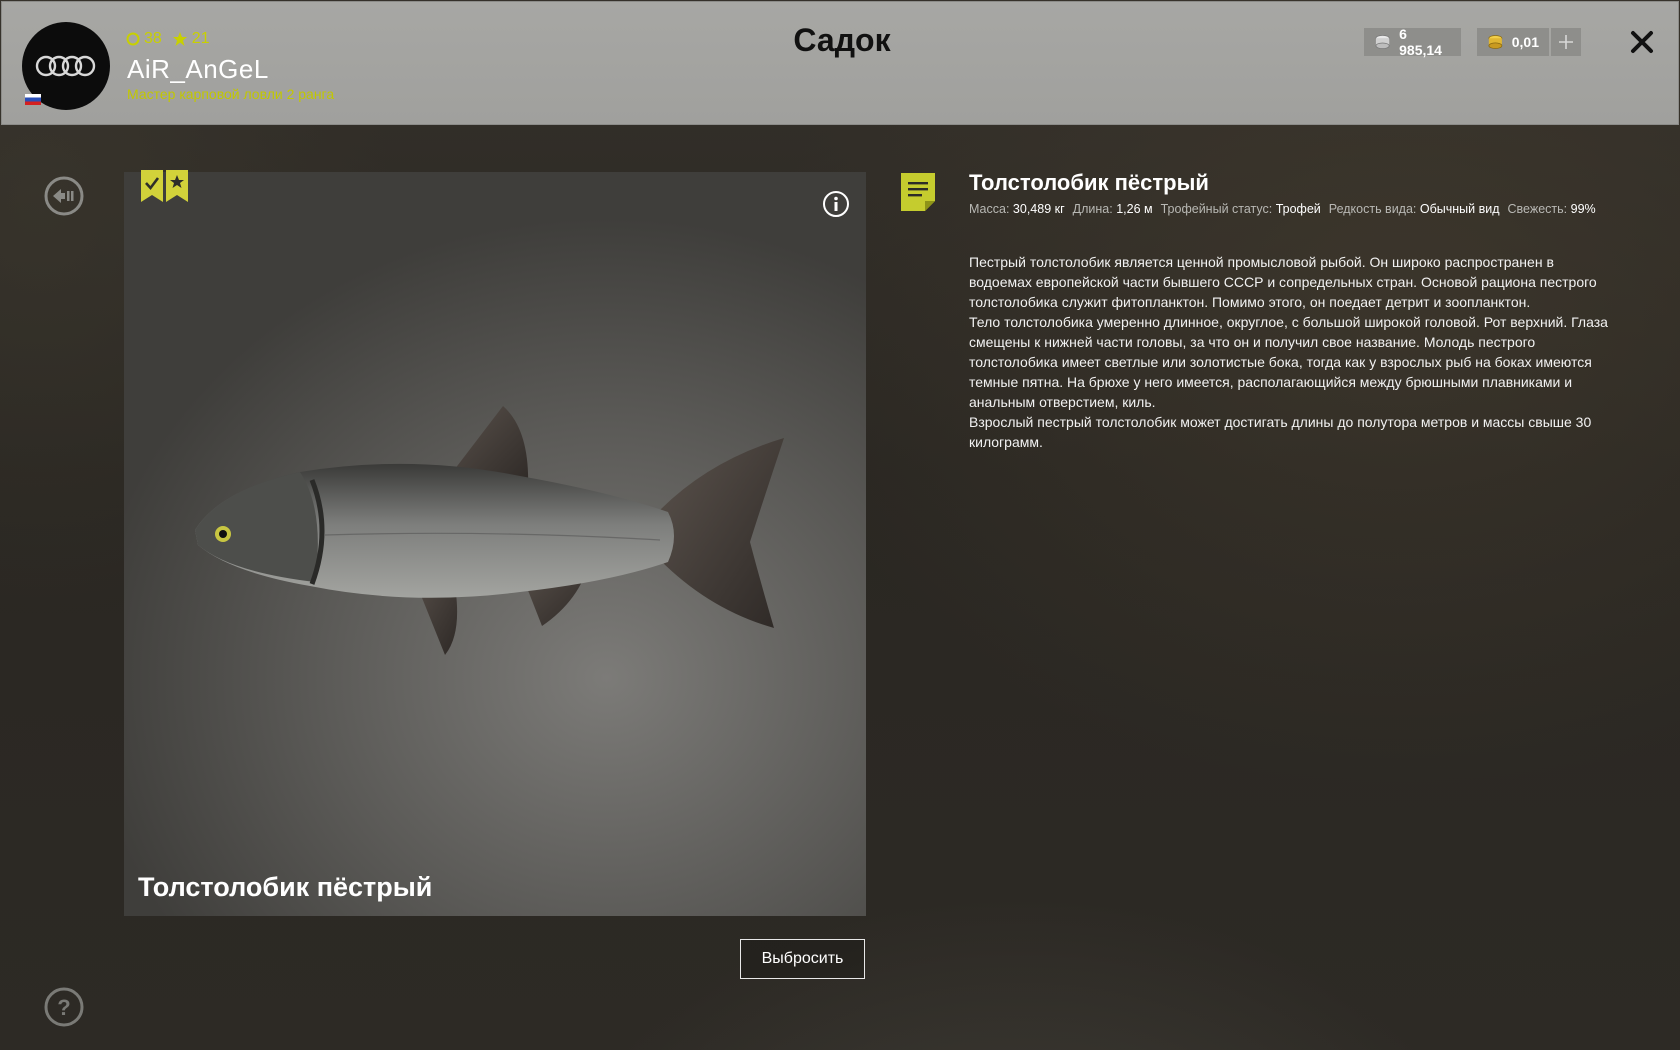 The height and width of the screenshot is (1050, 1680). I want to click on back-button, so click(64, 196).